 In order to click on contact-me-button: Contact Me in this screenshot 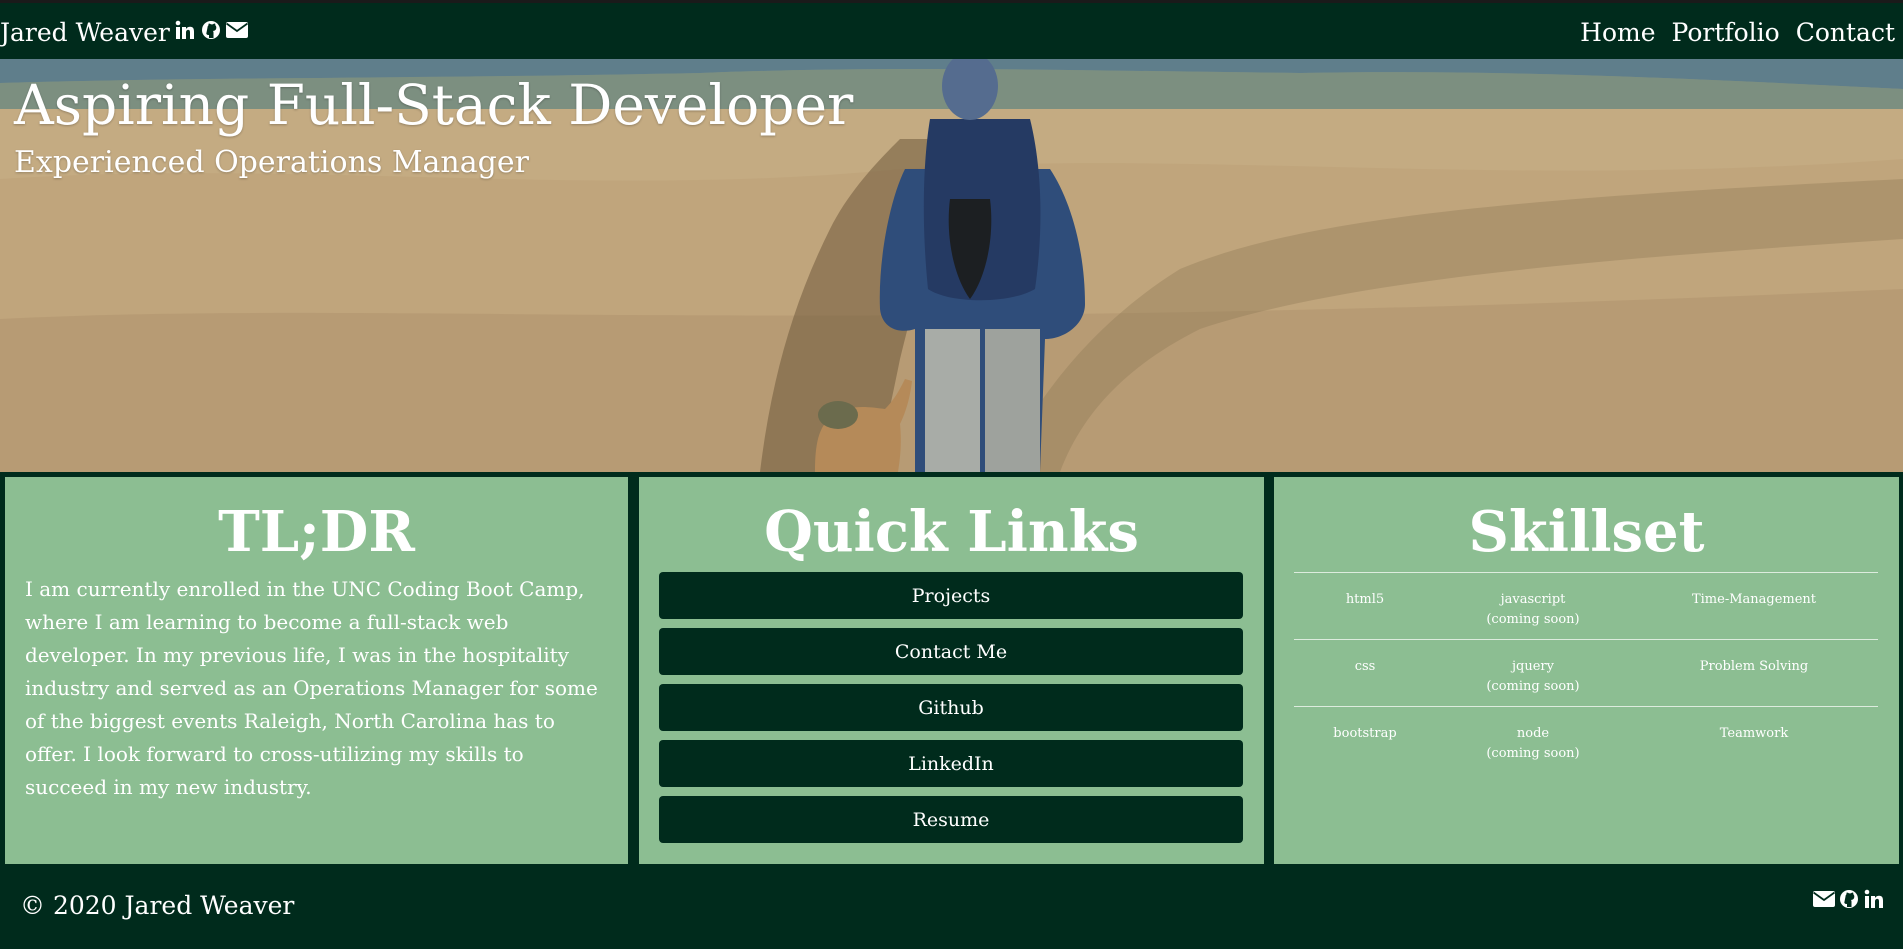, I will do `click(951, 651)`.